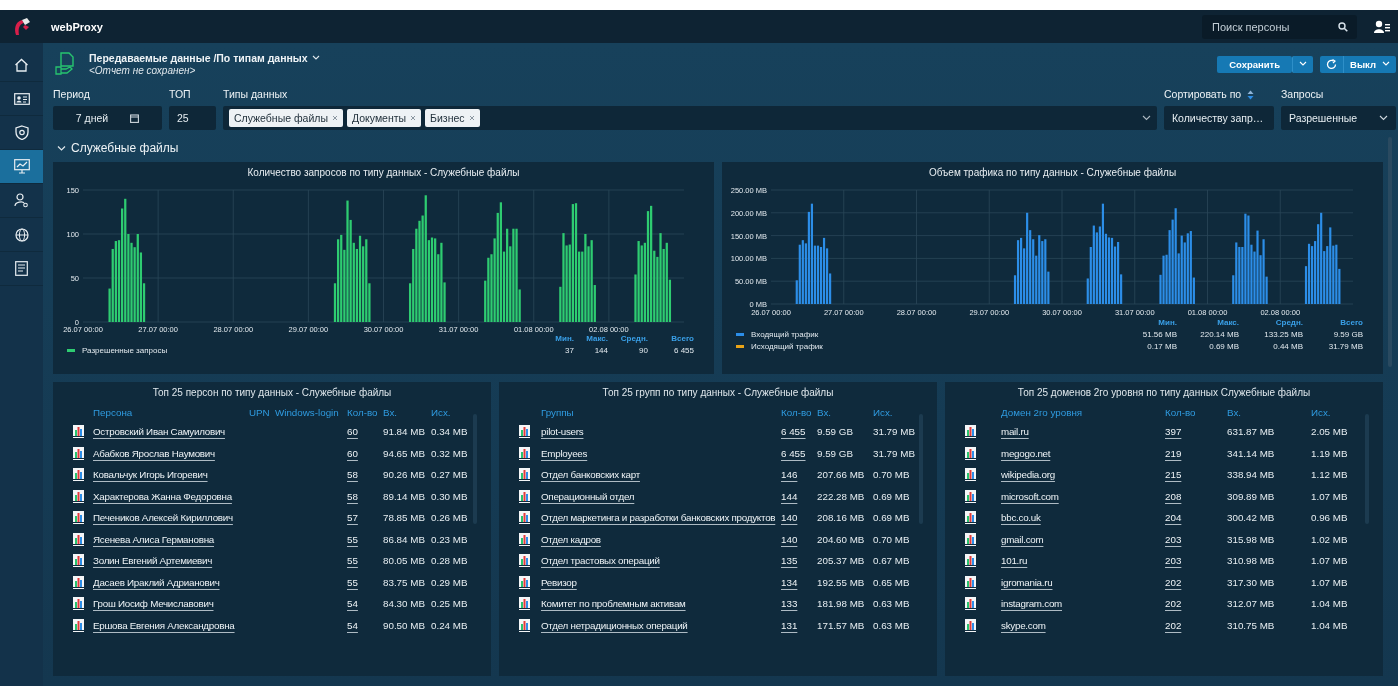 This screenshot has width=1398, height=686. Describe the element at coordinates (1021, 518) in the screenshot. I see `table-link: bbc.co.uk` at that location.